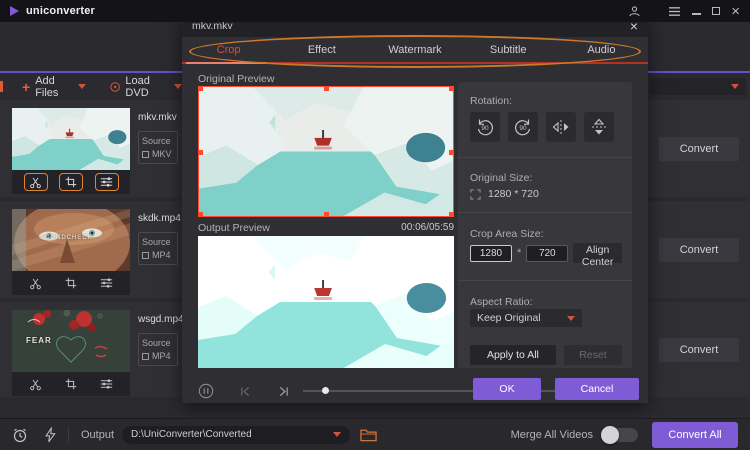 The height and width of the screenshot is (450, 750). Describe the element at coordinates (501, 302) in the screenshot. I see `aspect-ratio-label: Aspect Ratio:` at that location.